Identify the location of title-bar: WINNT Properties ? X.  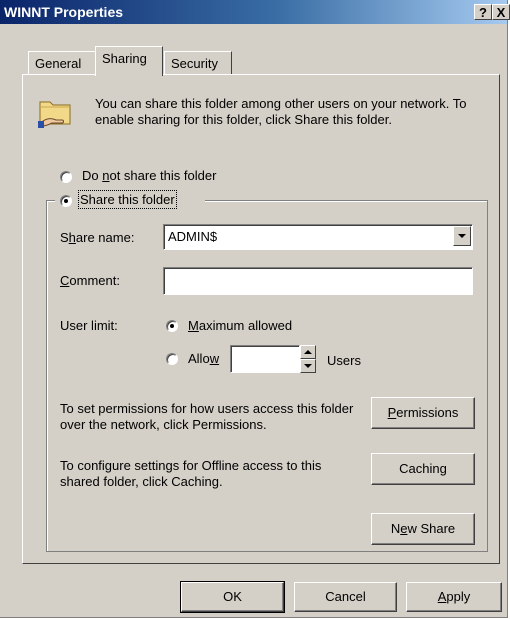
(255, 12).